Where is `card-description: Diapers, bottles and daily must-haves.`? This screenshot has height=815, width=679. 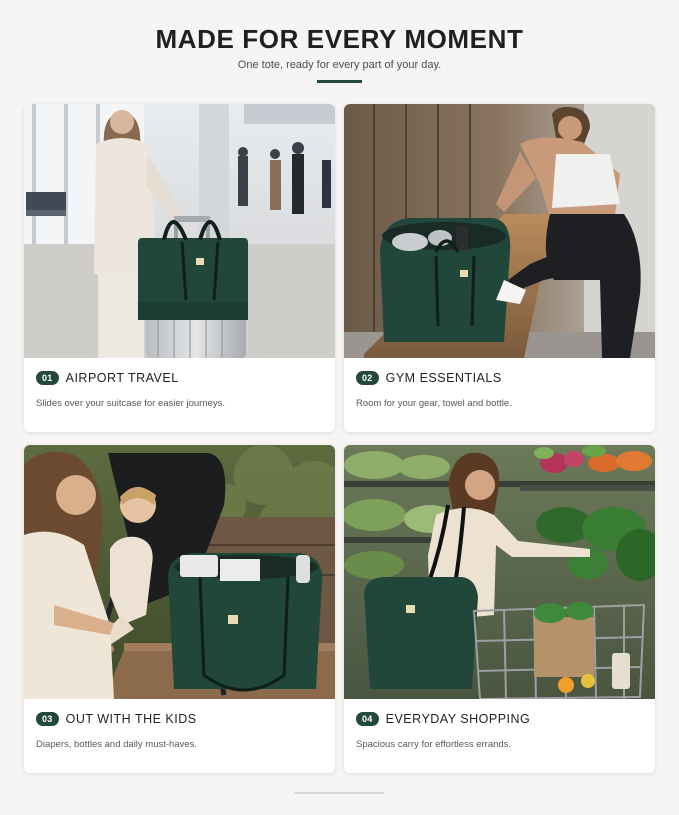
card-description: Diapers, bottles and daily must-haves. is located at coordinates (117, 744).